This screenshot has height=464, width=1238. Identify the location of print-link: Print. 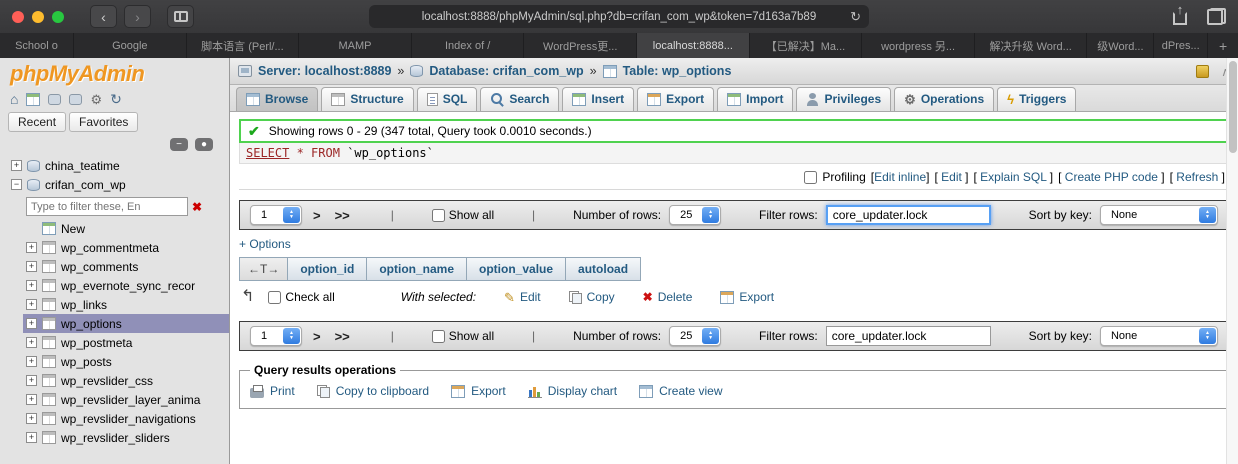
(272, 391).